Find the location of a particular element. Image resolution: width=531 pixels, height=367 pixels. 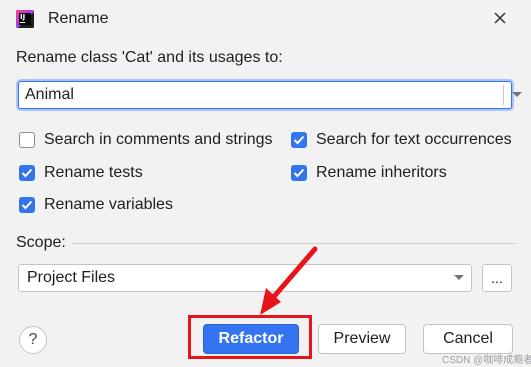

rename-prompt-label: Rename class 'Cat' and its usages to: is located at coordinates (149, 57).